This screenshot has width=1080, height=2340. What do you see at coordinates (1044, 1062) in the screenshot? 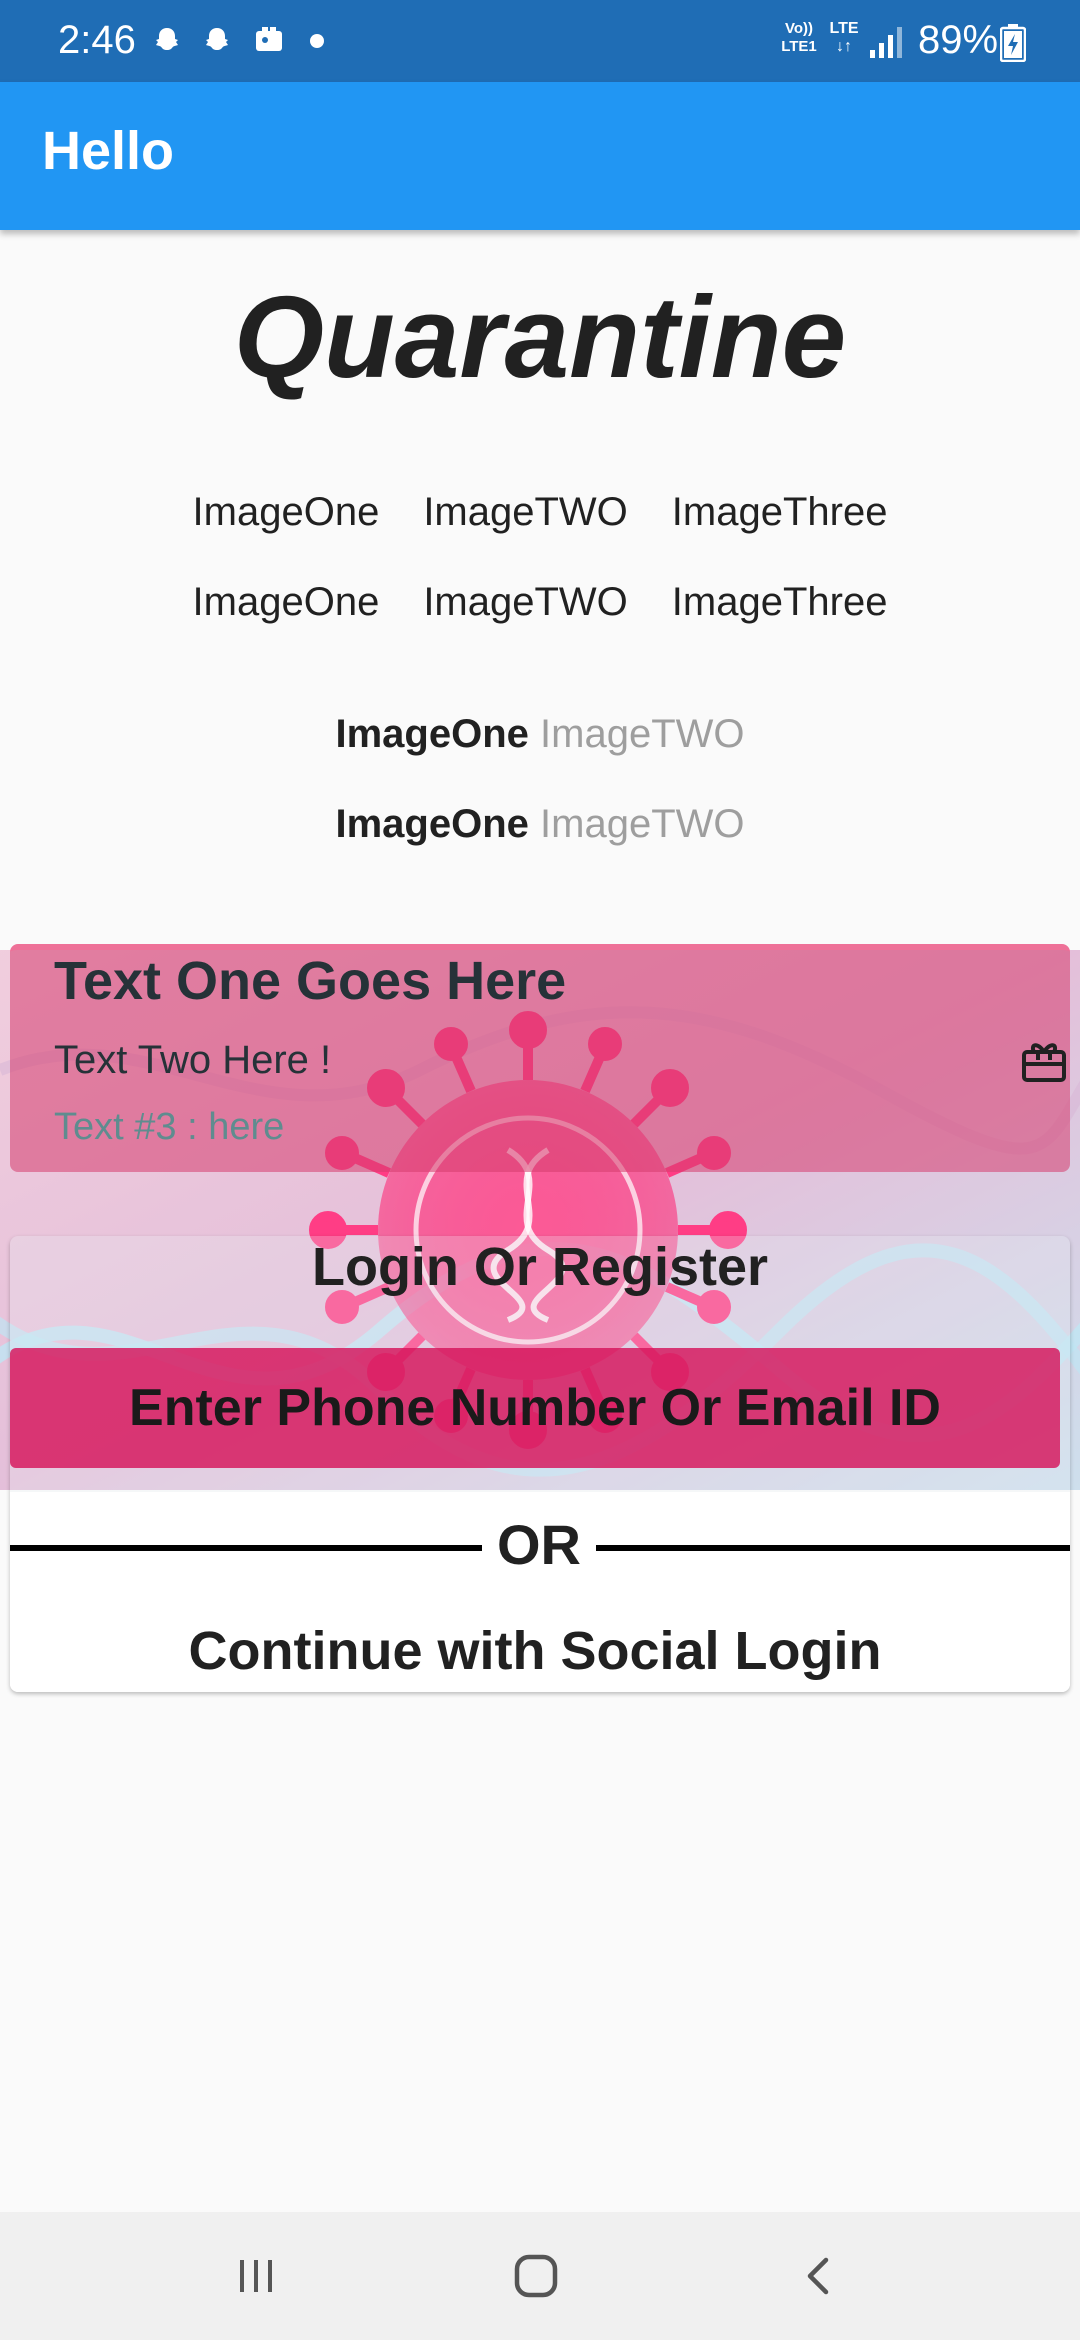
I see `gift-card-icon` at bounding box center [1044, 1062].